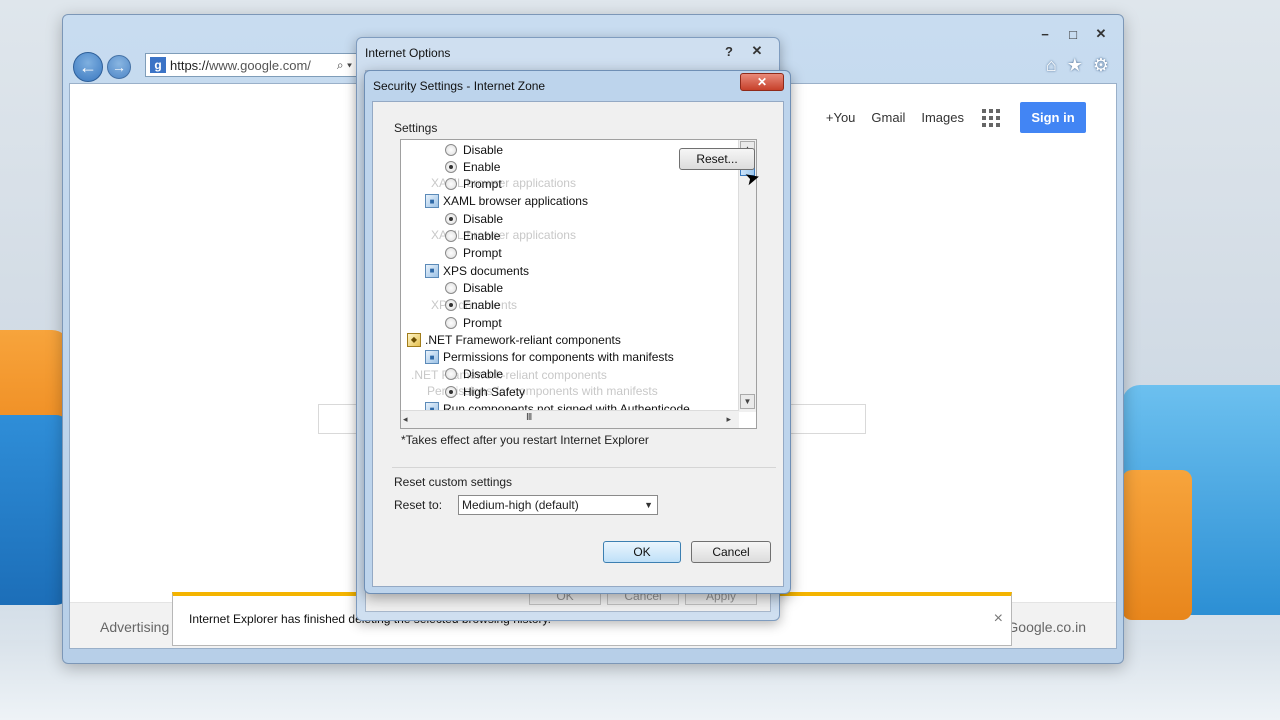 This screenshot has width=1280, height=720. I want to click on address-bar: g https://www.google.com/ ⌕ ▾, so click(251, 65).